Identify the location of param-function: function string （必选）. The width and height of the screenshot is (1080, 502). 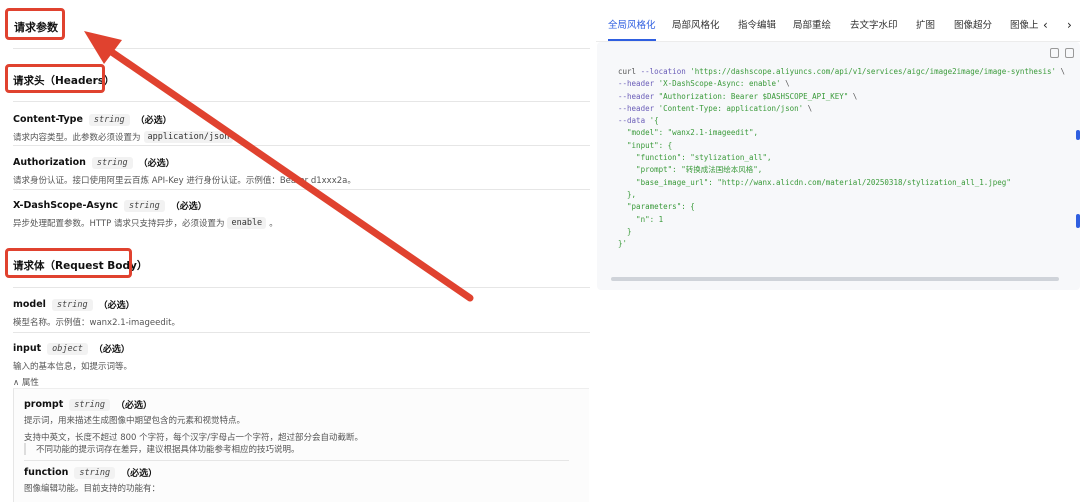
(90, 472).